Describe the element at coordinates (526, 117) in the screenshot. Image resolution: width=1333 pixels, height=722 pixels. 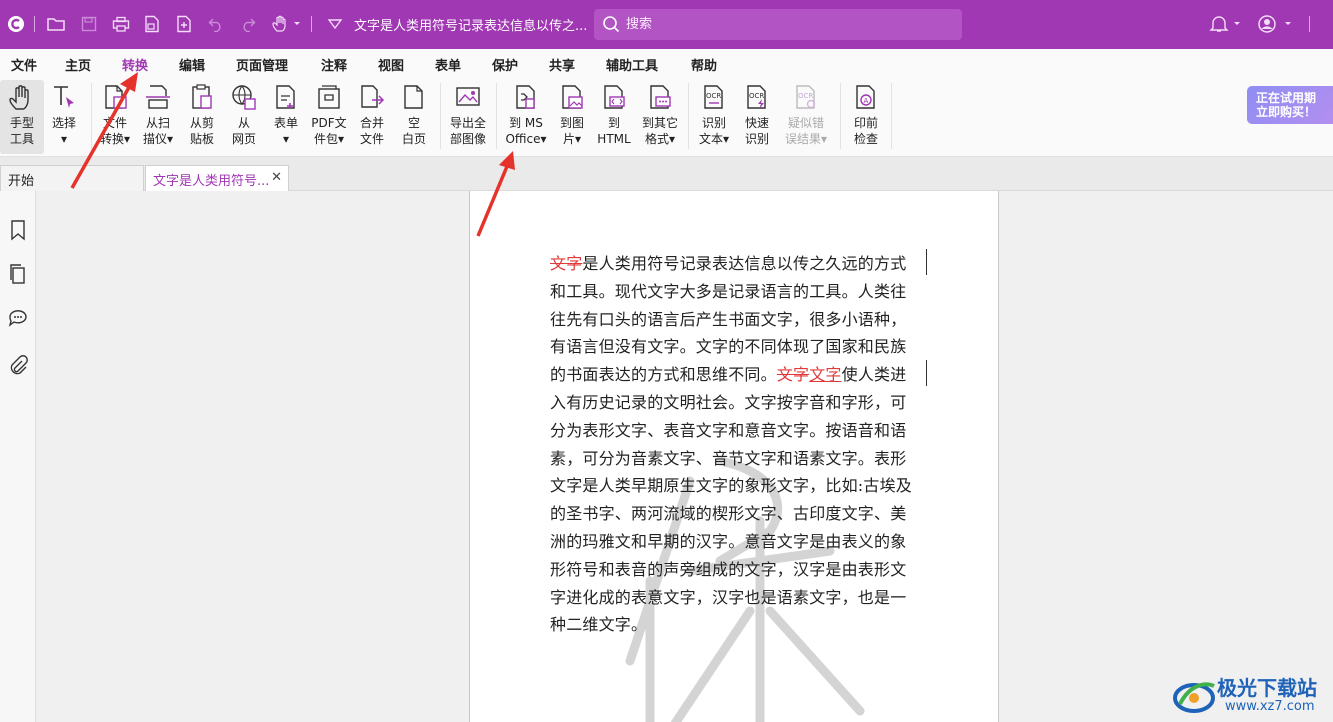
I see `to-ms-office-button: 到 MS Office▾` at that location.